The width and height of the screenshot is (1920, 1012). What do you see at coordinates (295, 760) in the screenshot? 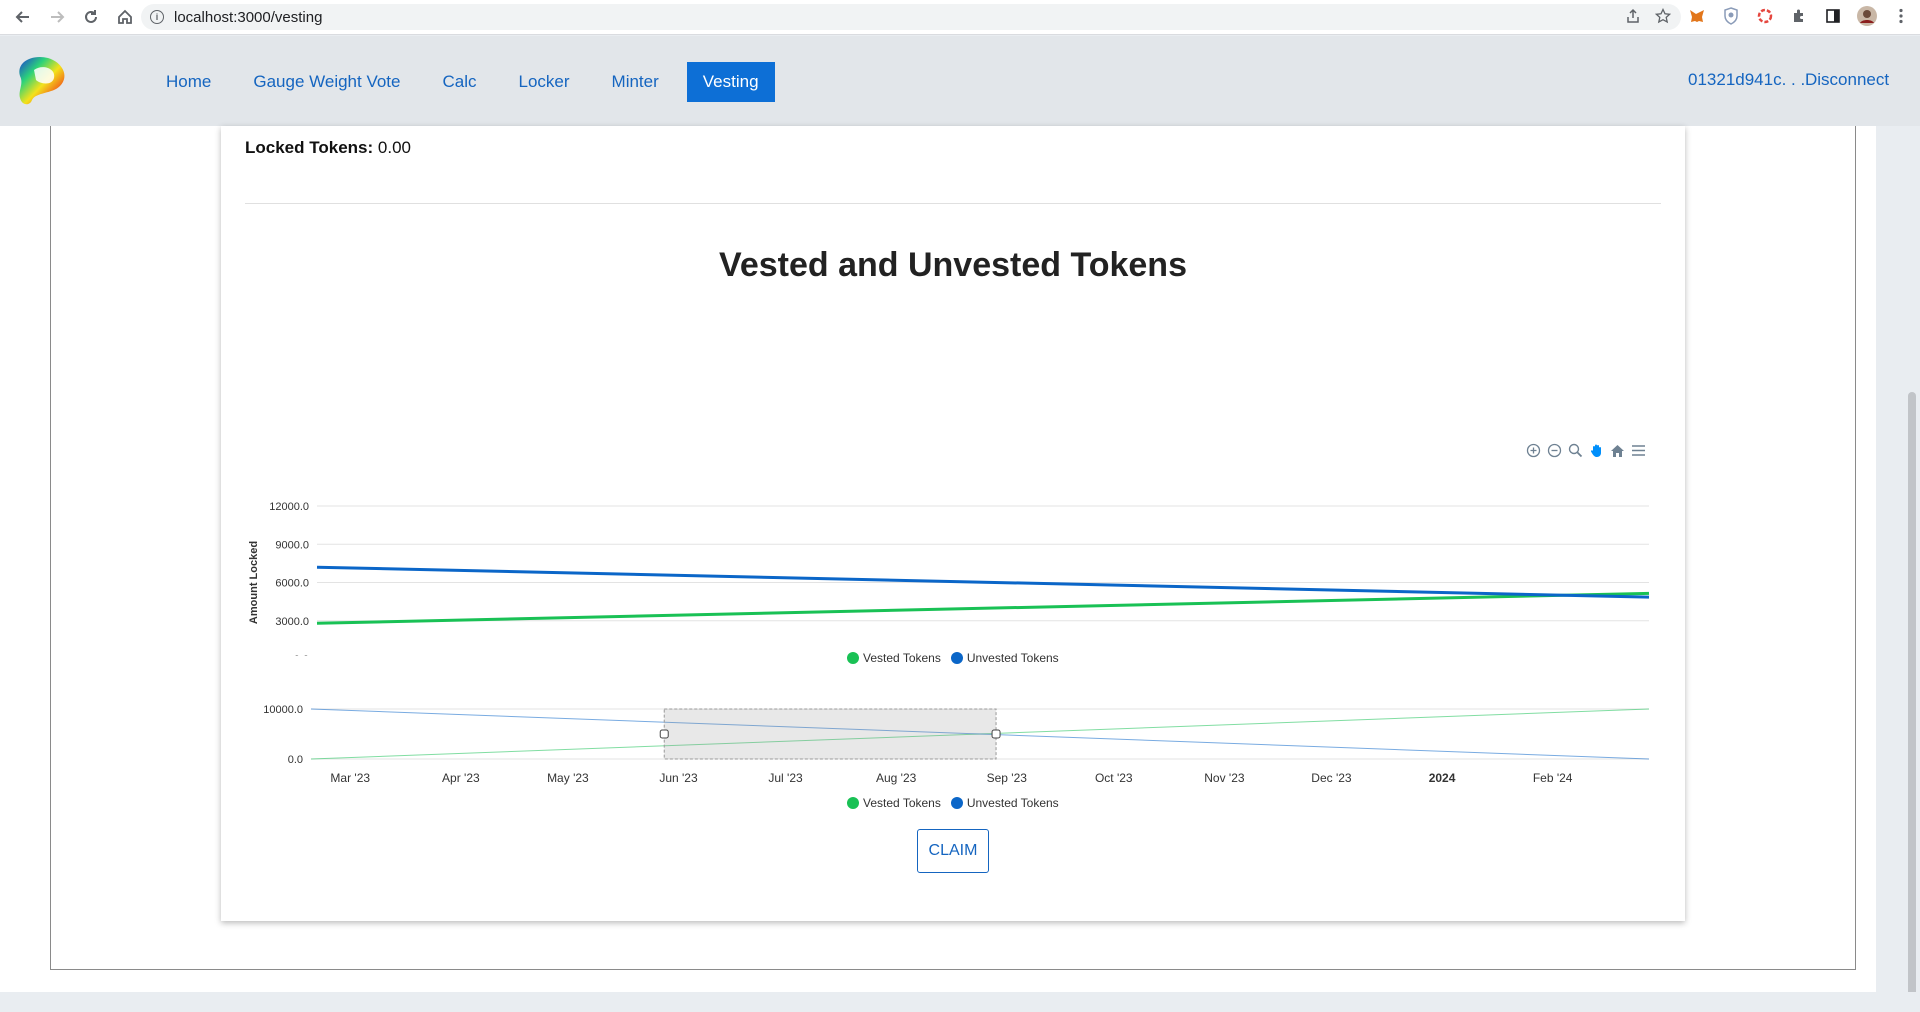
I see `brush-y-tick-label: 0.0` at bounding box center [295, 760].